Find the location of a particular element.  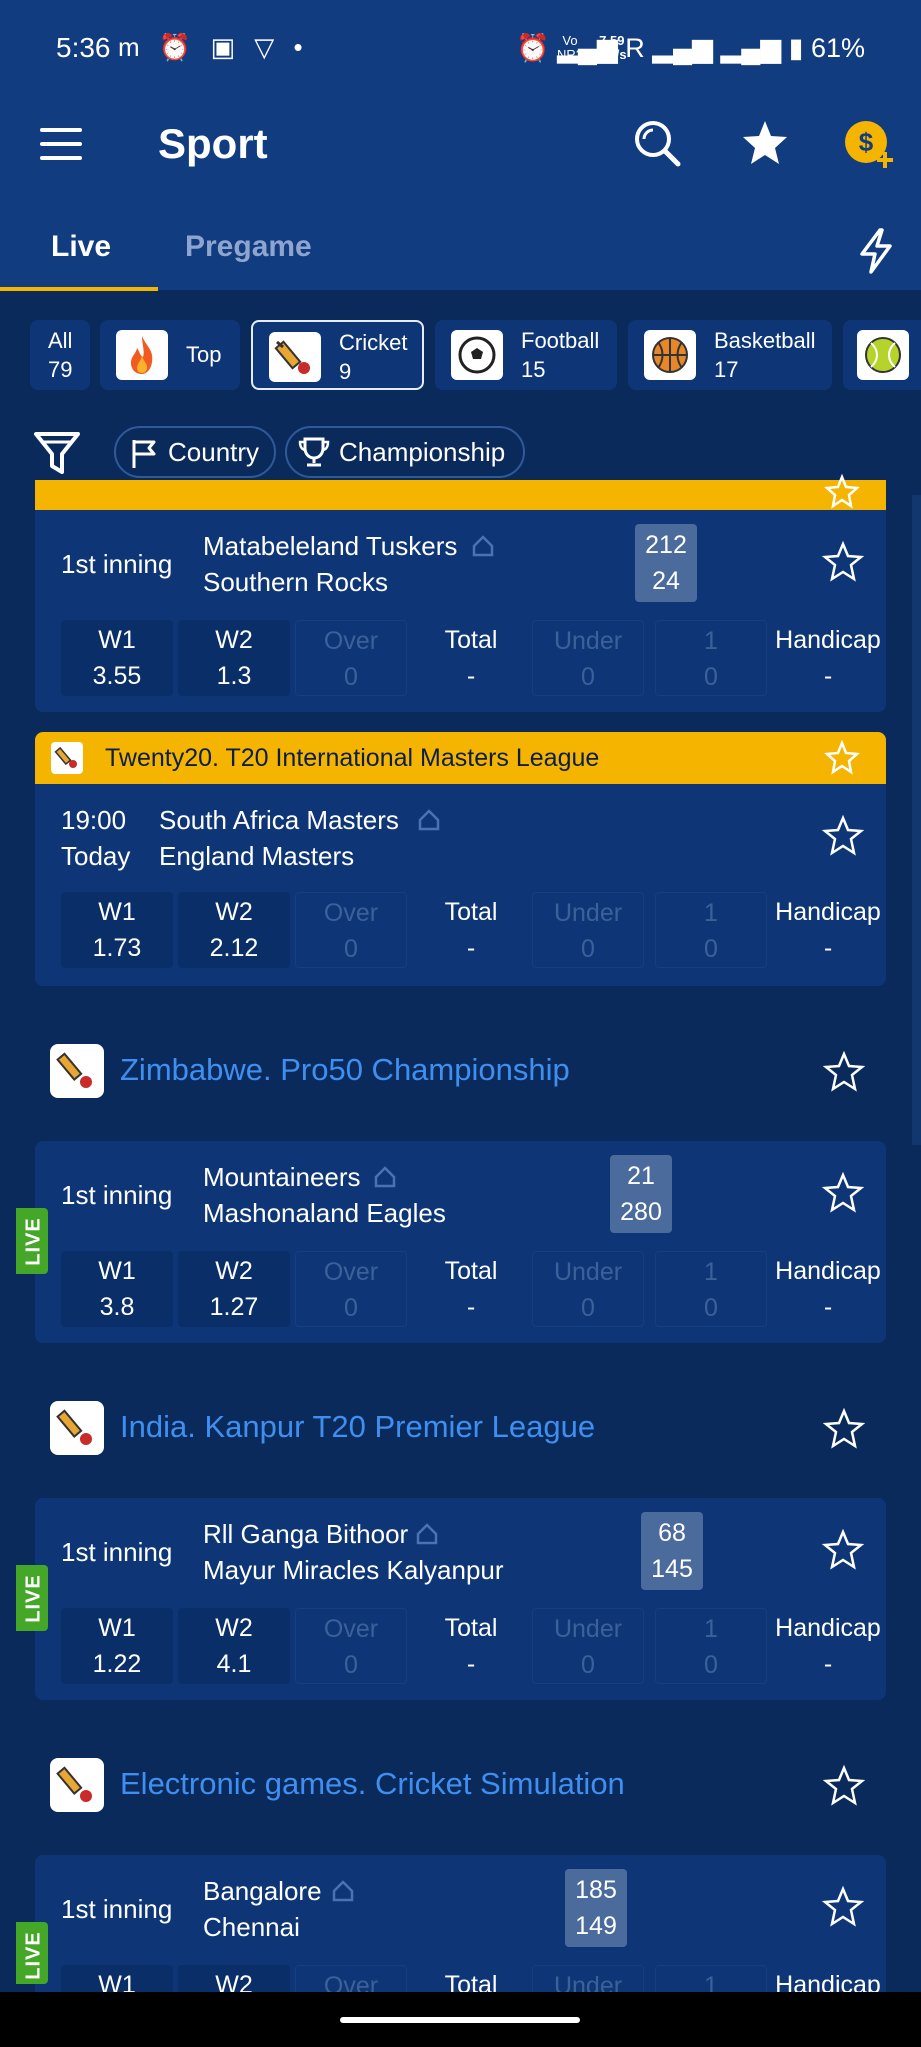

fire-icon is located at coordinates (142, 355).